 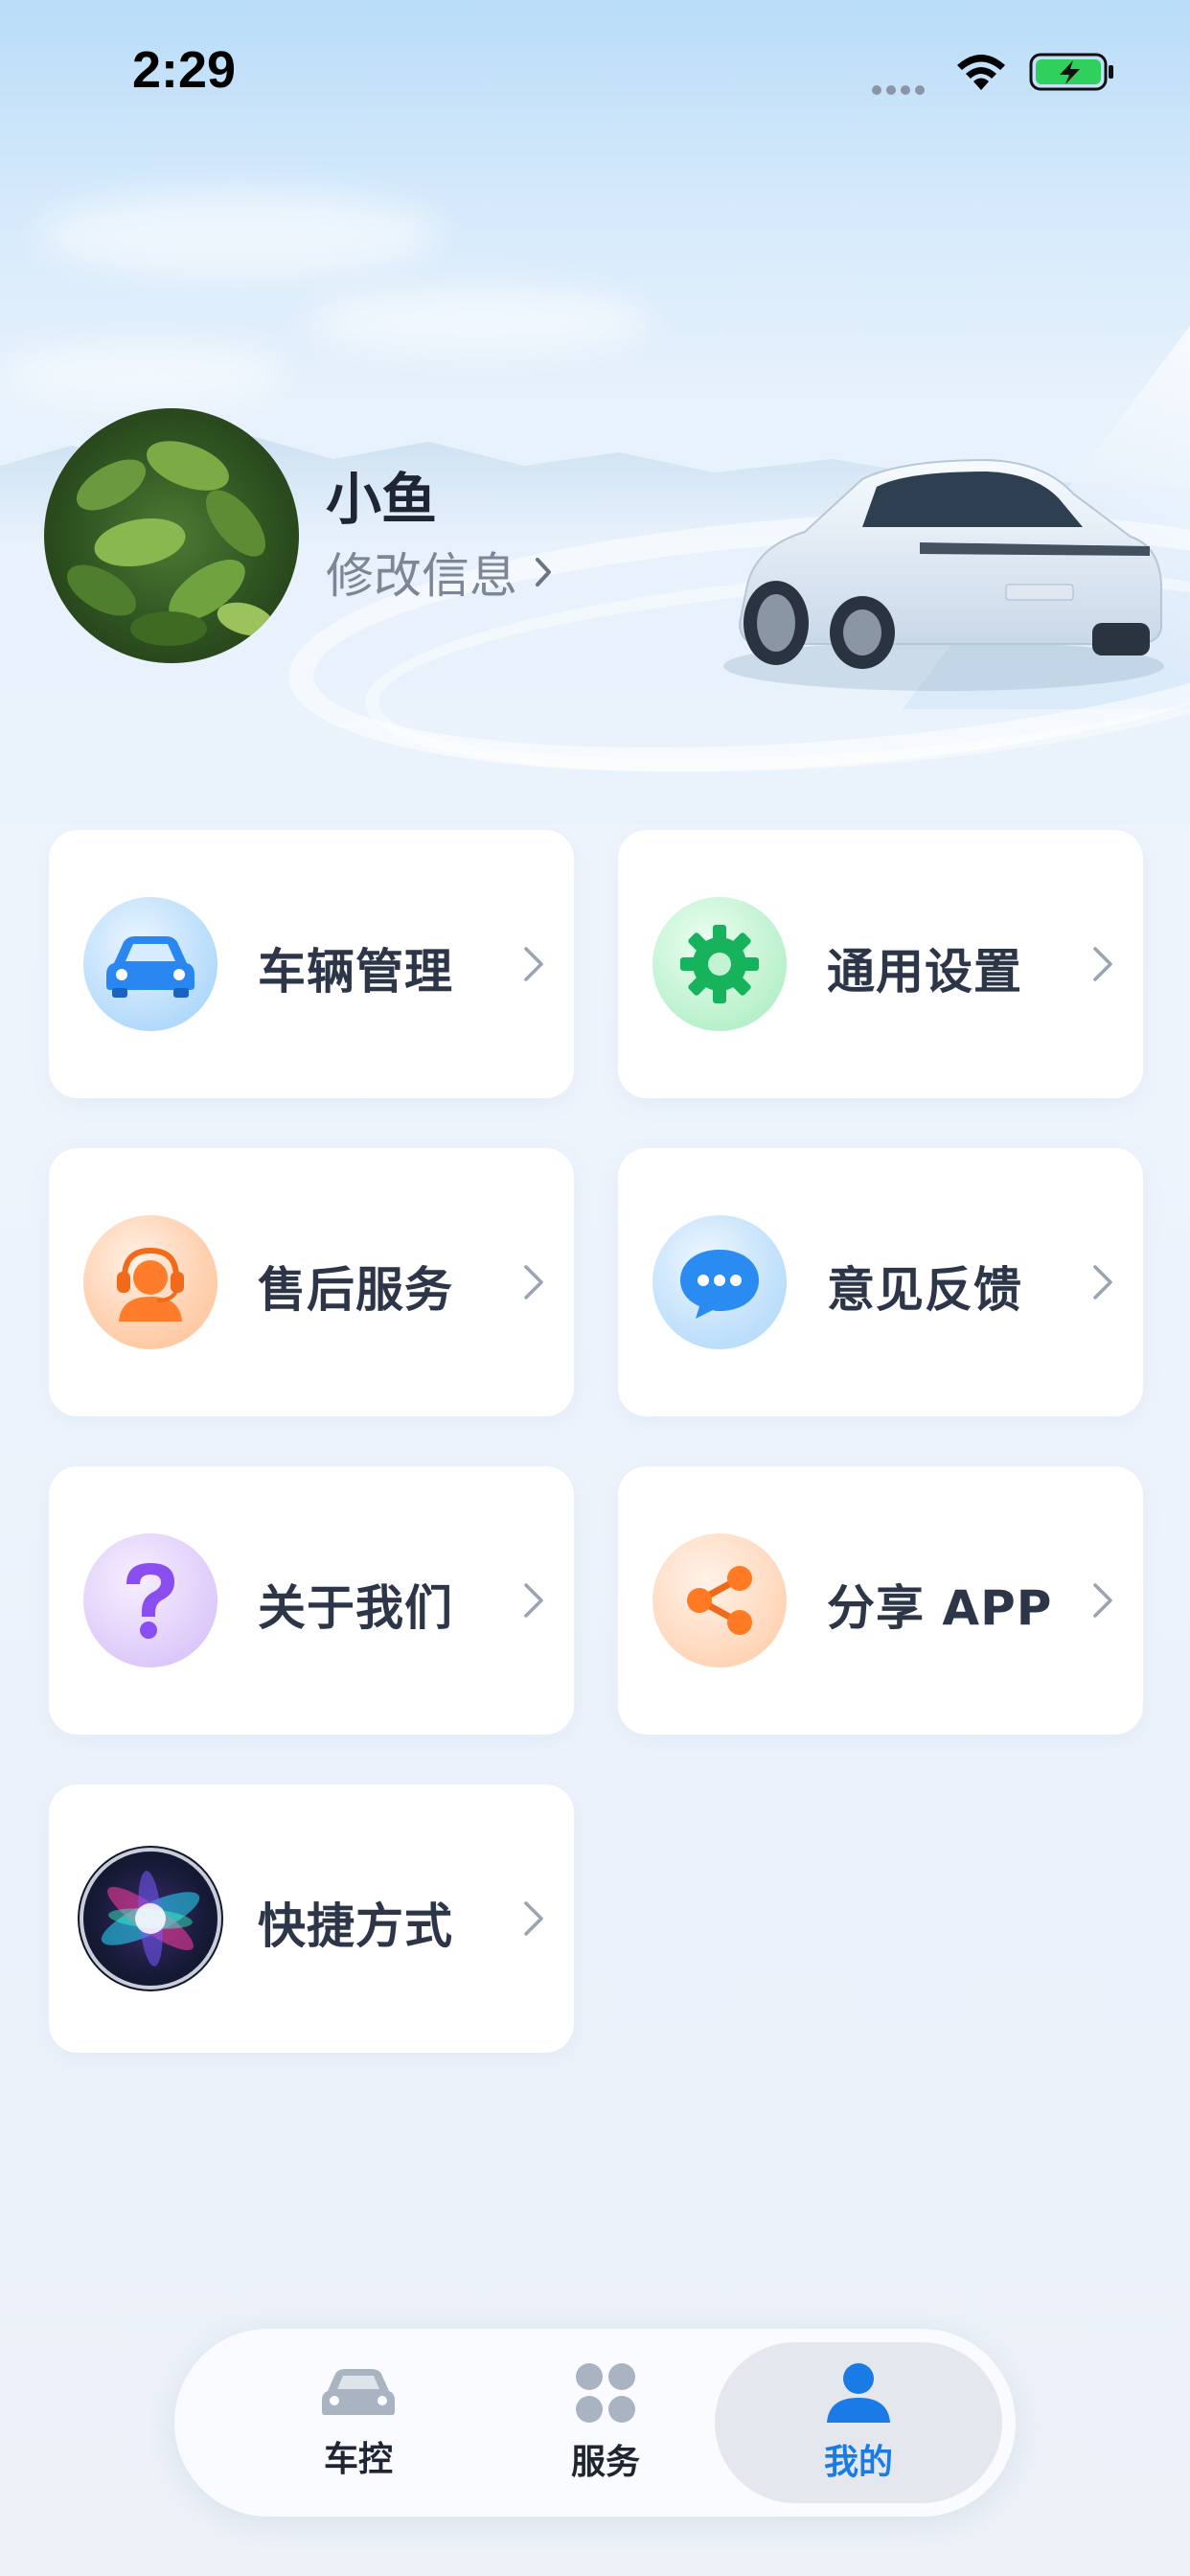 I want to click on car-icon, so click(x=150, y=964).